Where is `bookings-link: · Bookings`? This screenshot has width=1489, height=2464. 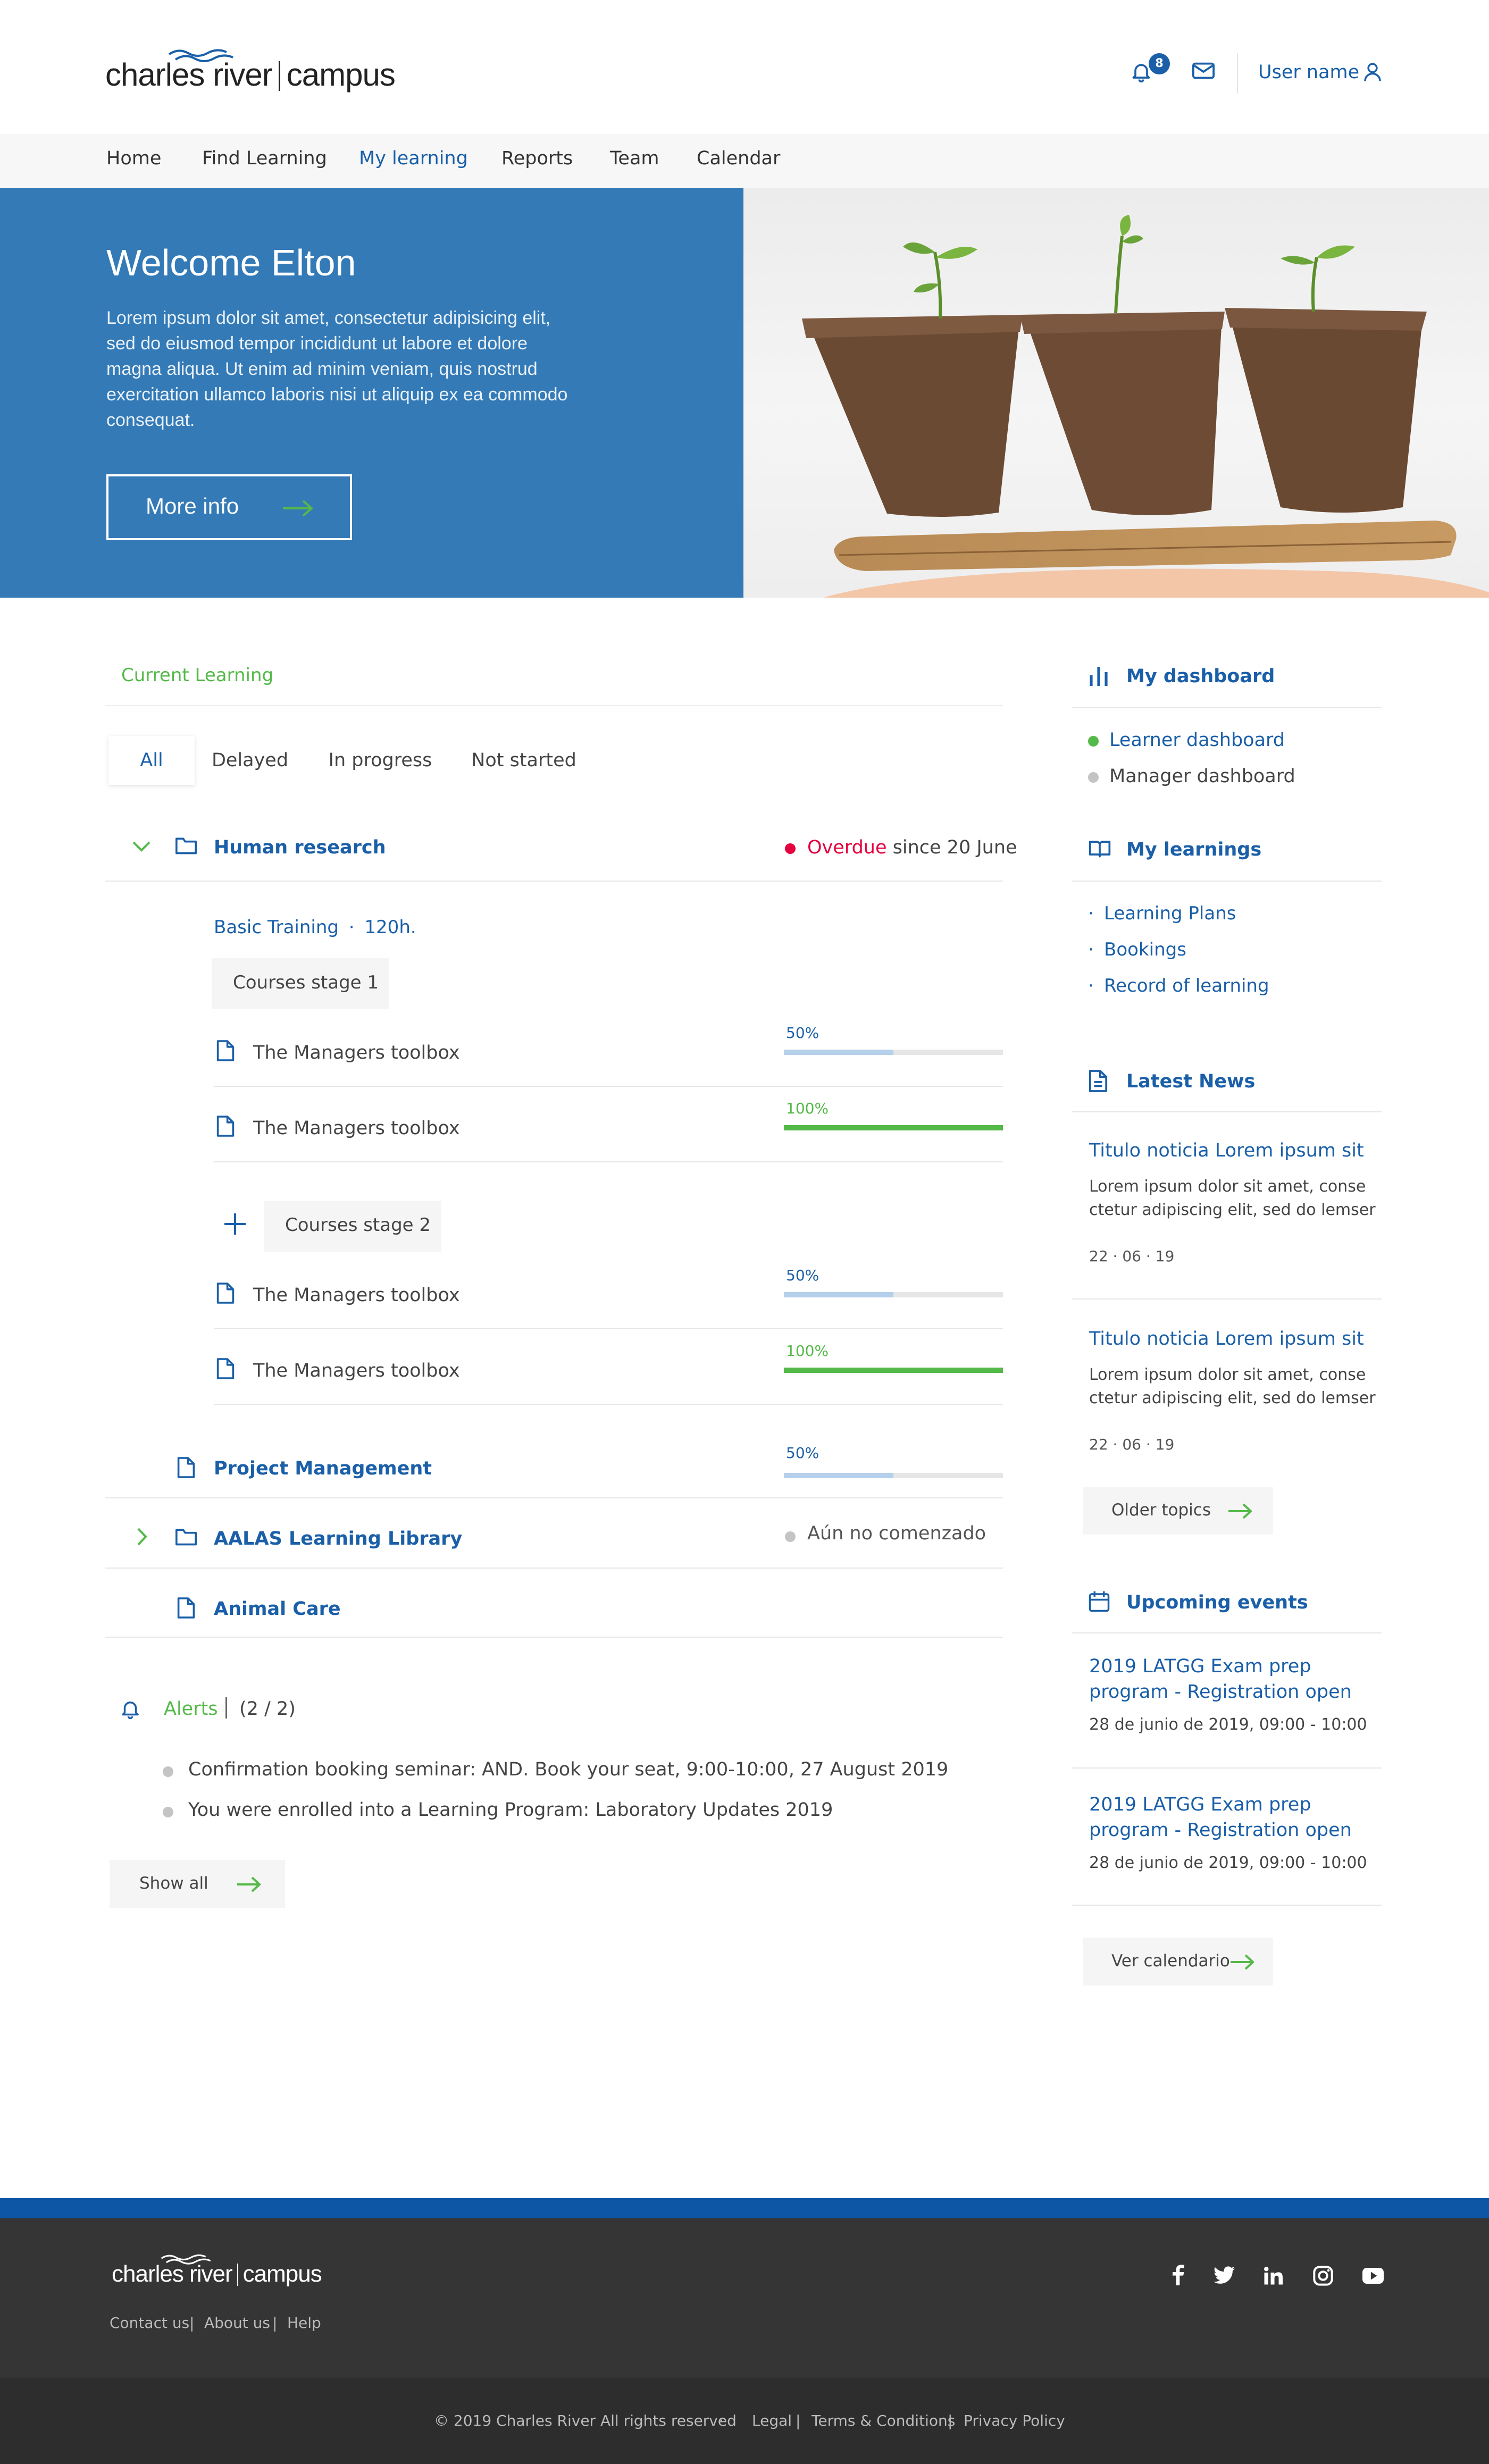
bookings-link: · Bookings is located at coordinates (1221, 952).